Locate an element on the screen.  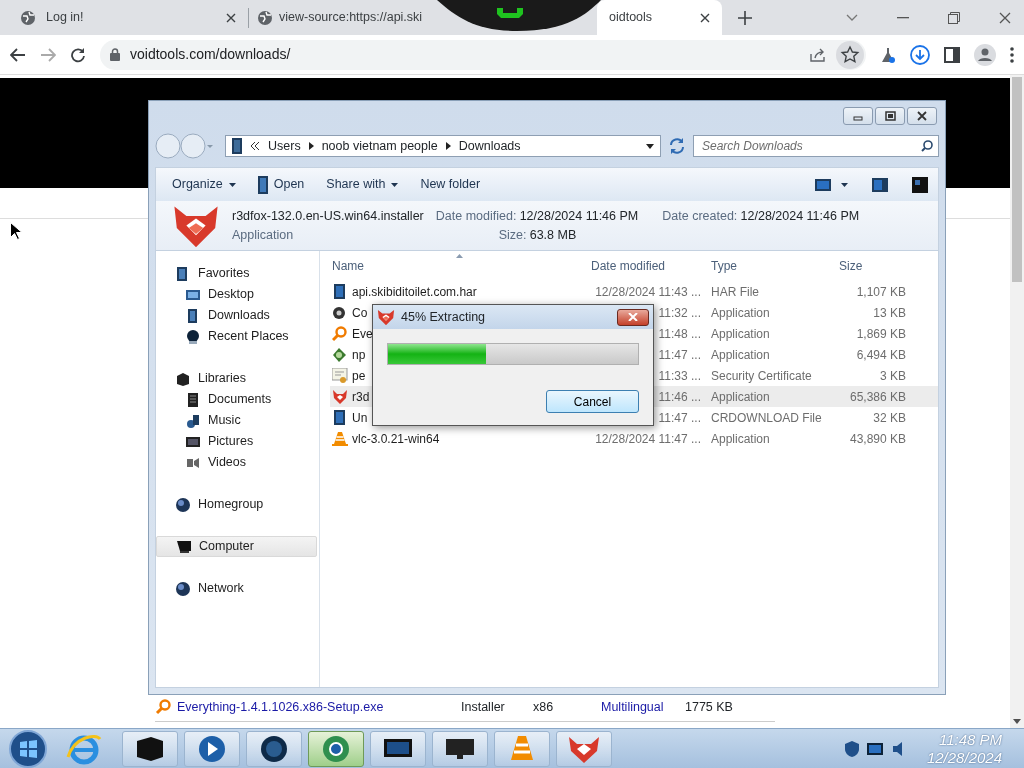
dialog-title: 45% Extracting is located at coordinates (443, 317).